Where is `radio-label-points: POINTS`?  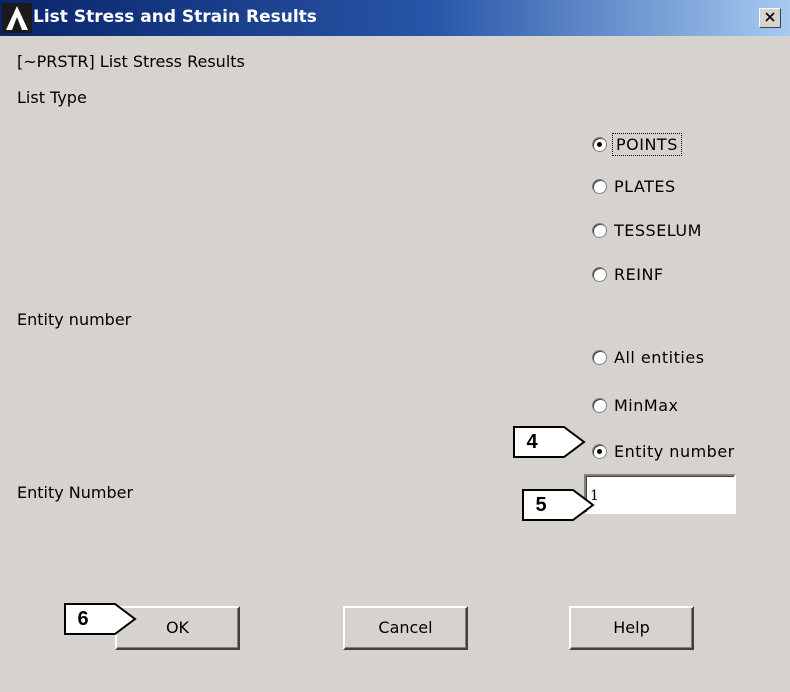 radio-label-points: POINTS is located at coordinates (647, 144).